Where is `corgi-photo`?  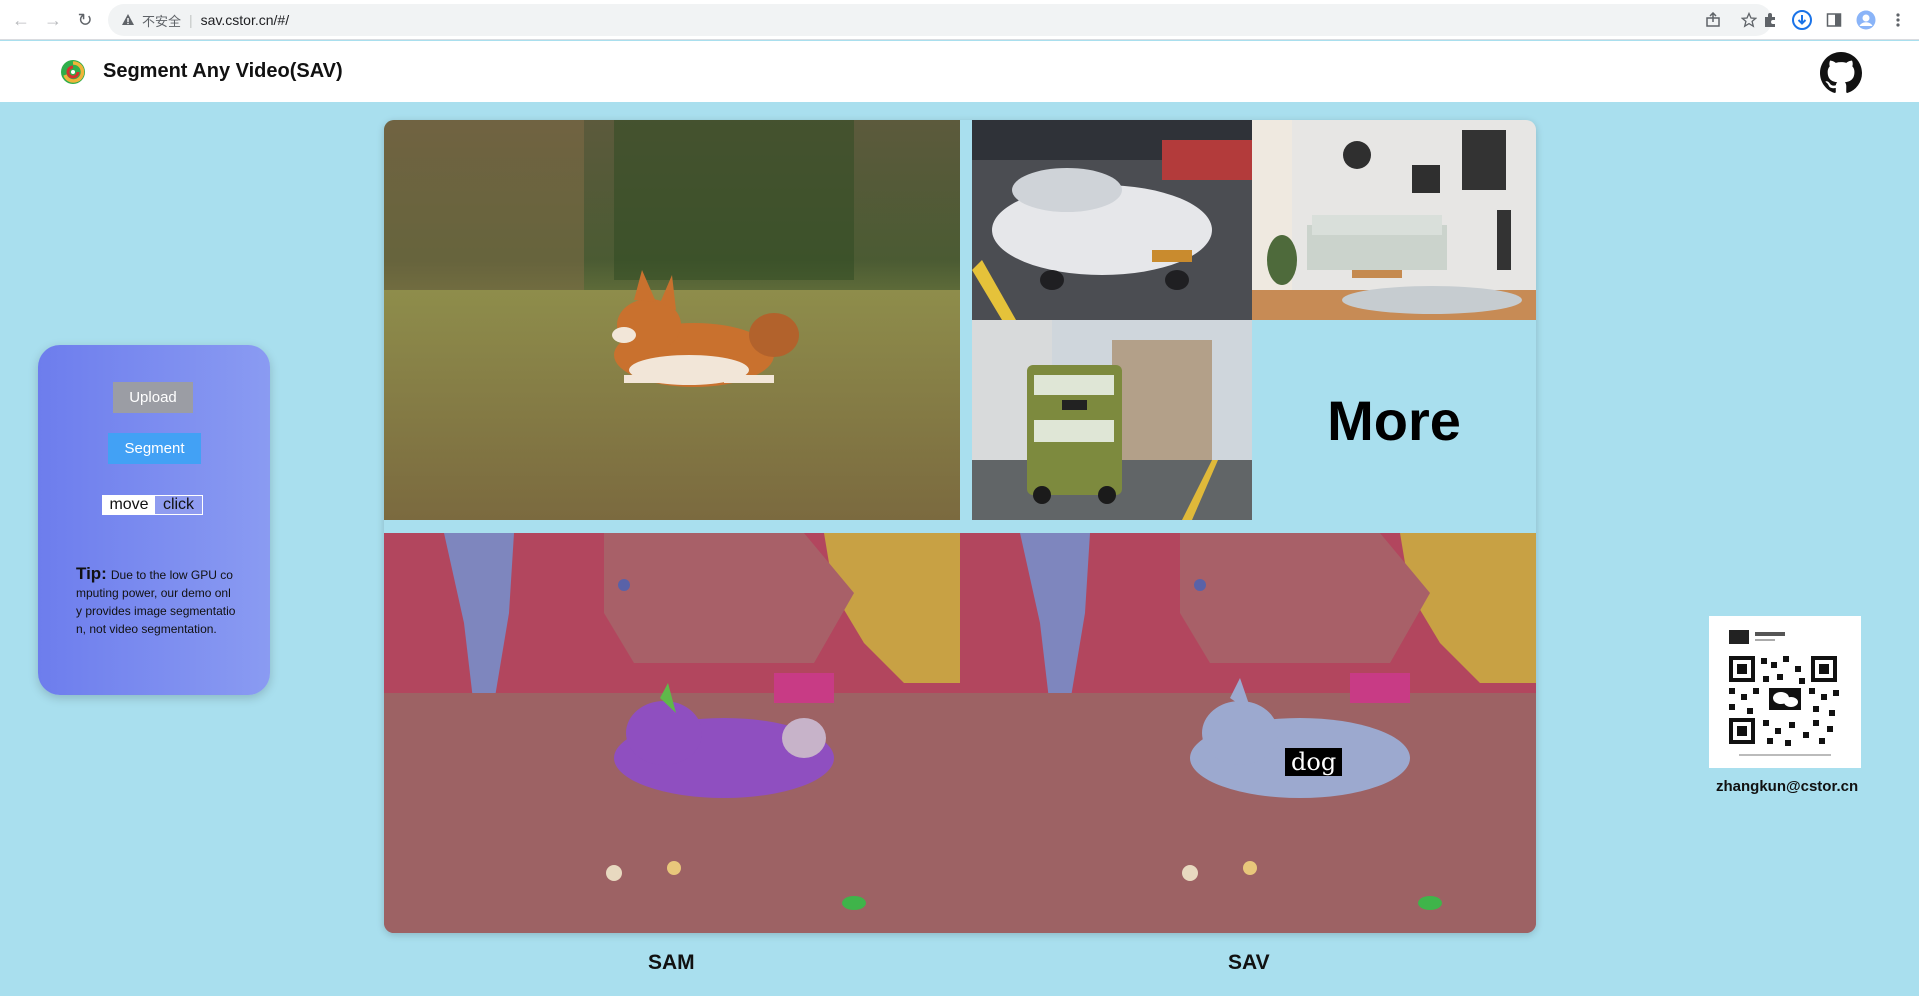
corgi-photo is located at coordinates (672, 320).